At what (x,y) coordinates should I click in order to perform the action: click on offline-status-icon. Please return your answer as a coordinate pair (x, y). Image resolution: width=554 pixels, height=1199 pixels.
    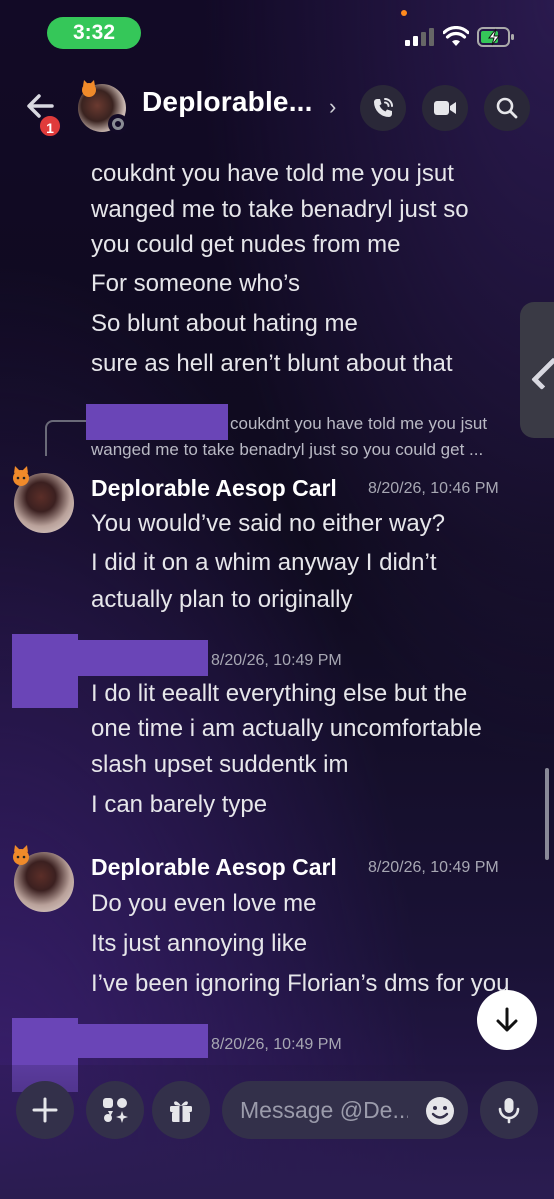
    Looking at the image, I should click on (118, 124).